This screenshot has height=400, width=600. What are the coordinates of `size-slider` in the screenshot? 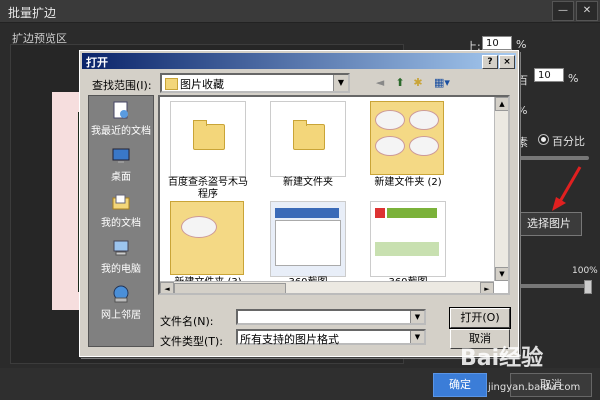 It's located at (553, 158).